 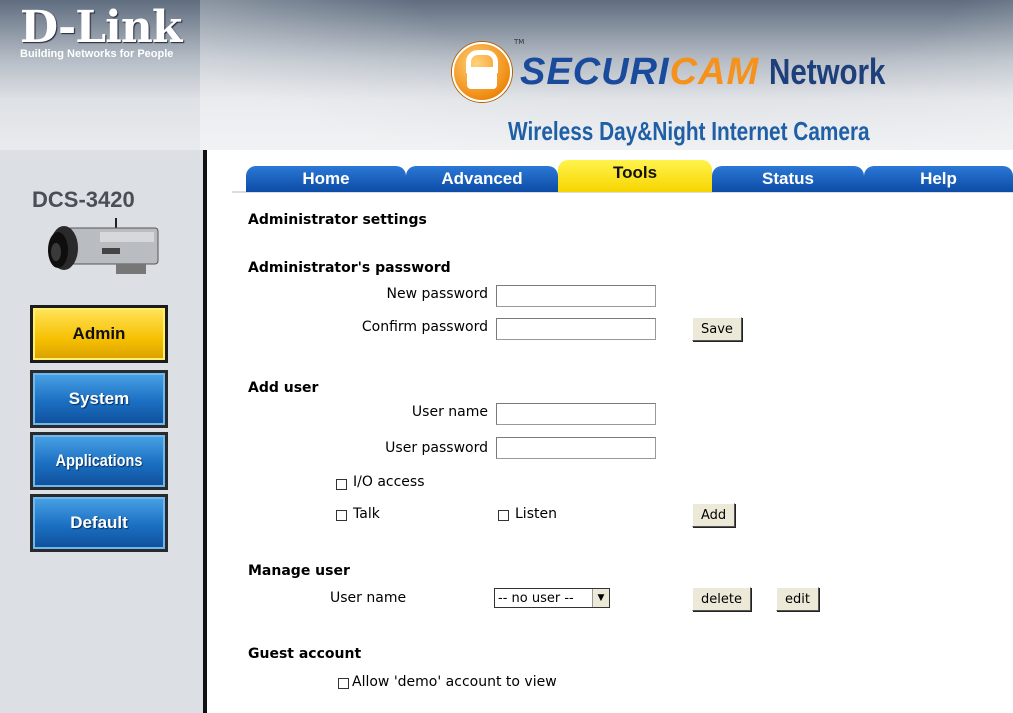 I want to click on brand-name: SECURICAM, so click(x=640, y=71).